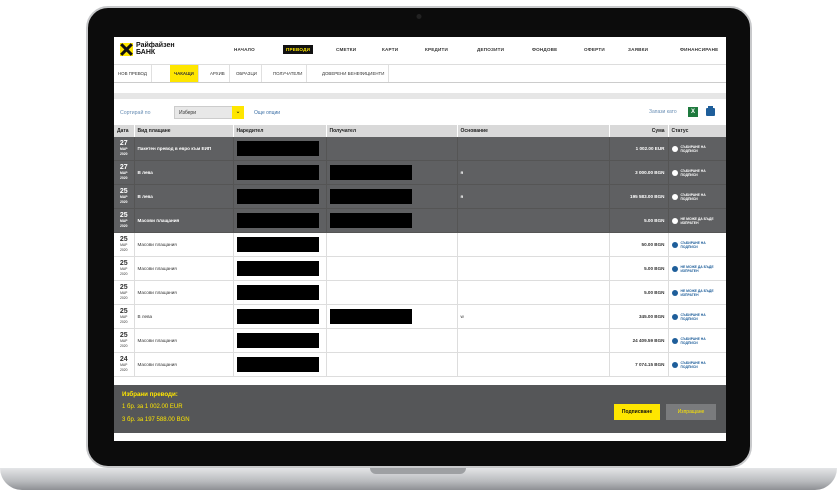 The width and height of the screenshot is (837, 499). Describe the element at coordinates (533, 131) in the screenshot. I see `header-reason: Основание` at that location.